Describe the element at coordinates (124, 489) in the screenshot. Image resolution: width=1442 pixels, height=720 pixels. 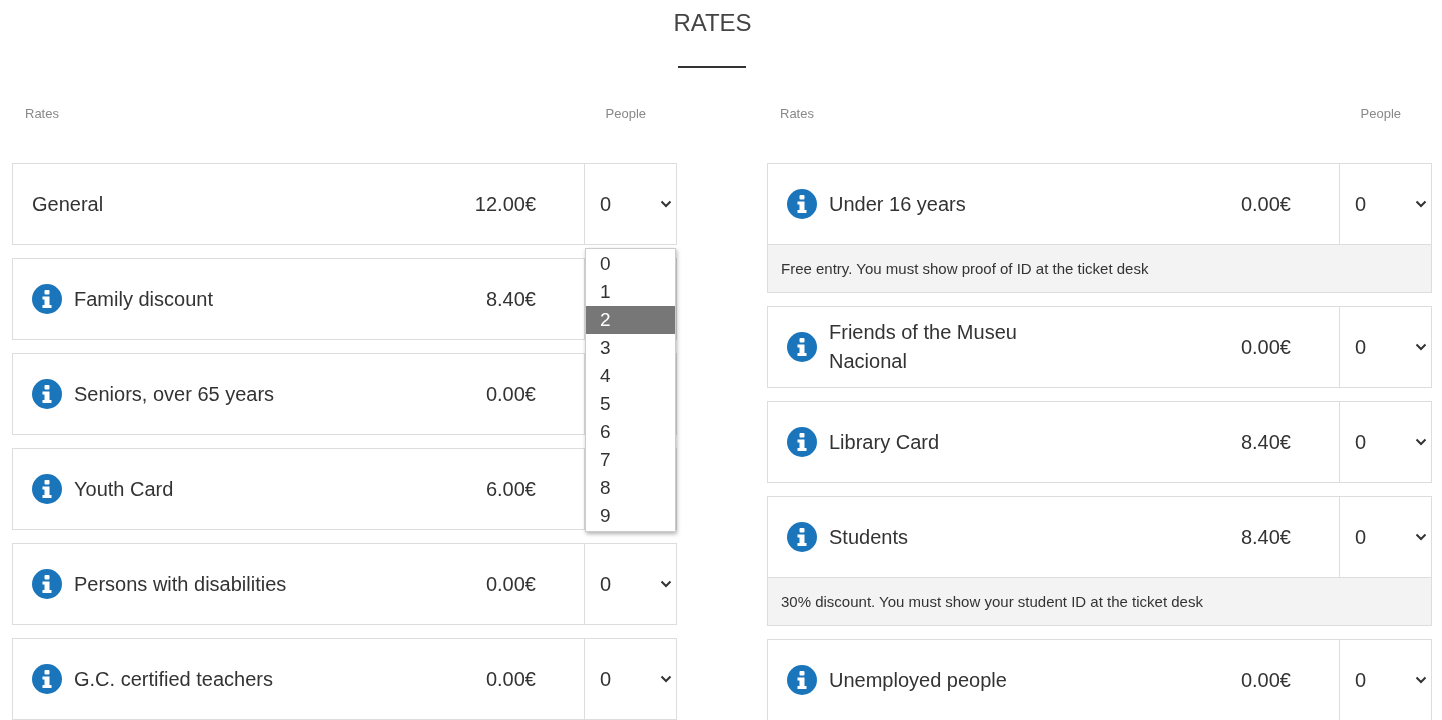
I see `rate-name: Youth Card` at that location.